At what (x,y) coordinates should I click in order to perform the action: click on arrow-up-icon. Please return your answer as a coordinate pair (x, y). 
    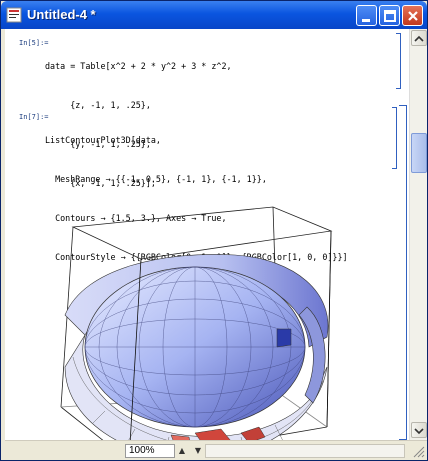
    Looking at the image, I should click on (419, 38).